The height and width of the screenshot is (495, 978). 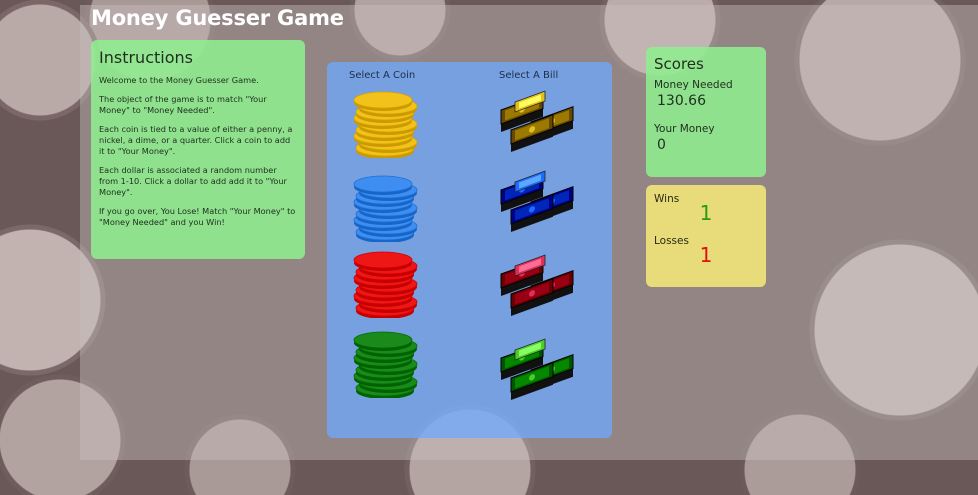 I want to click on scores-heading: Scores, so click(x=679, y=64).